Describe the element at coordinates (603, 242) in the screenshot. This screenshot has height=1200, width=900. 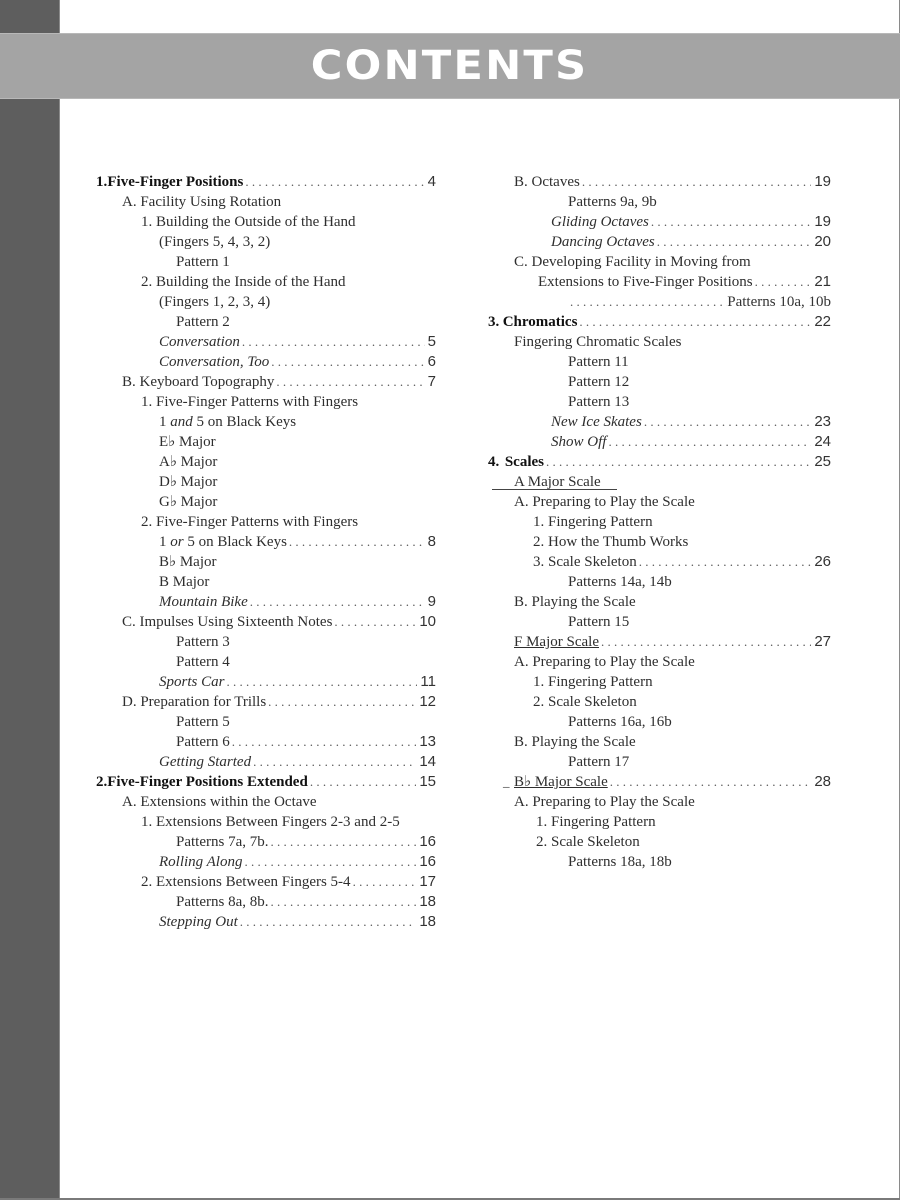
I see `entry-title: Dancing Octaves` at that location.